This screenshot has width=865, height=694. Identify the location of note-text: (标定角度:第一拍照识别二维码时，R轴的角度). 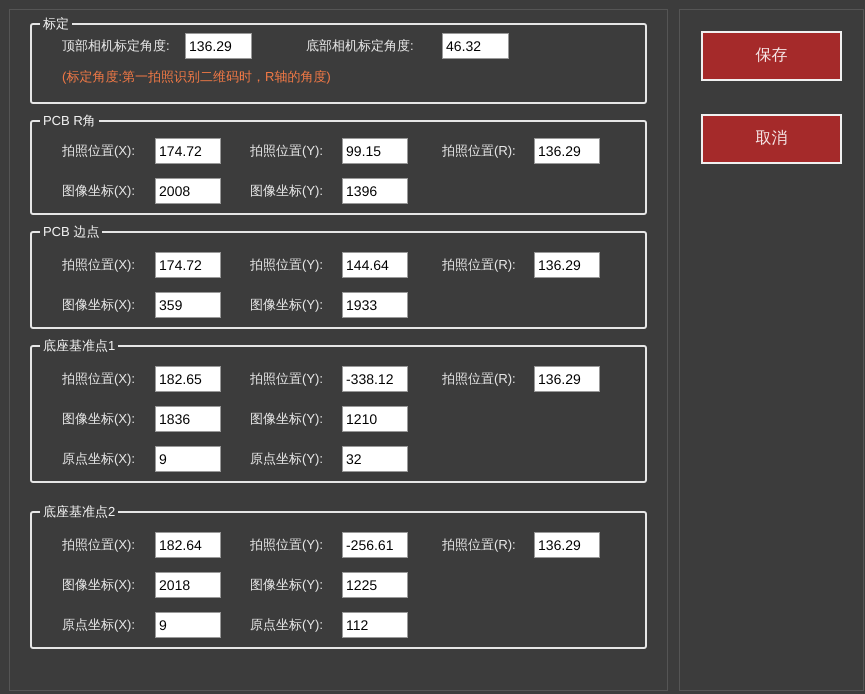
(197, 77).